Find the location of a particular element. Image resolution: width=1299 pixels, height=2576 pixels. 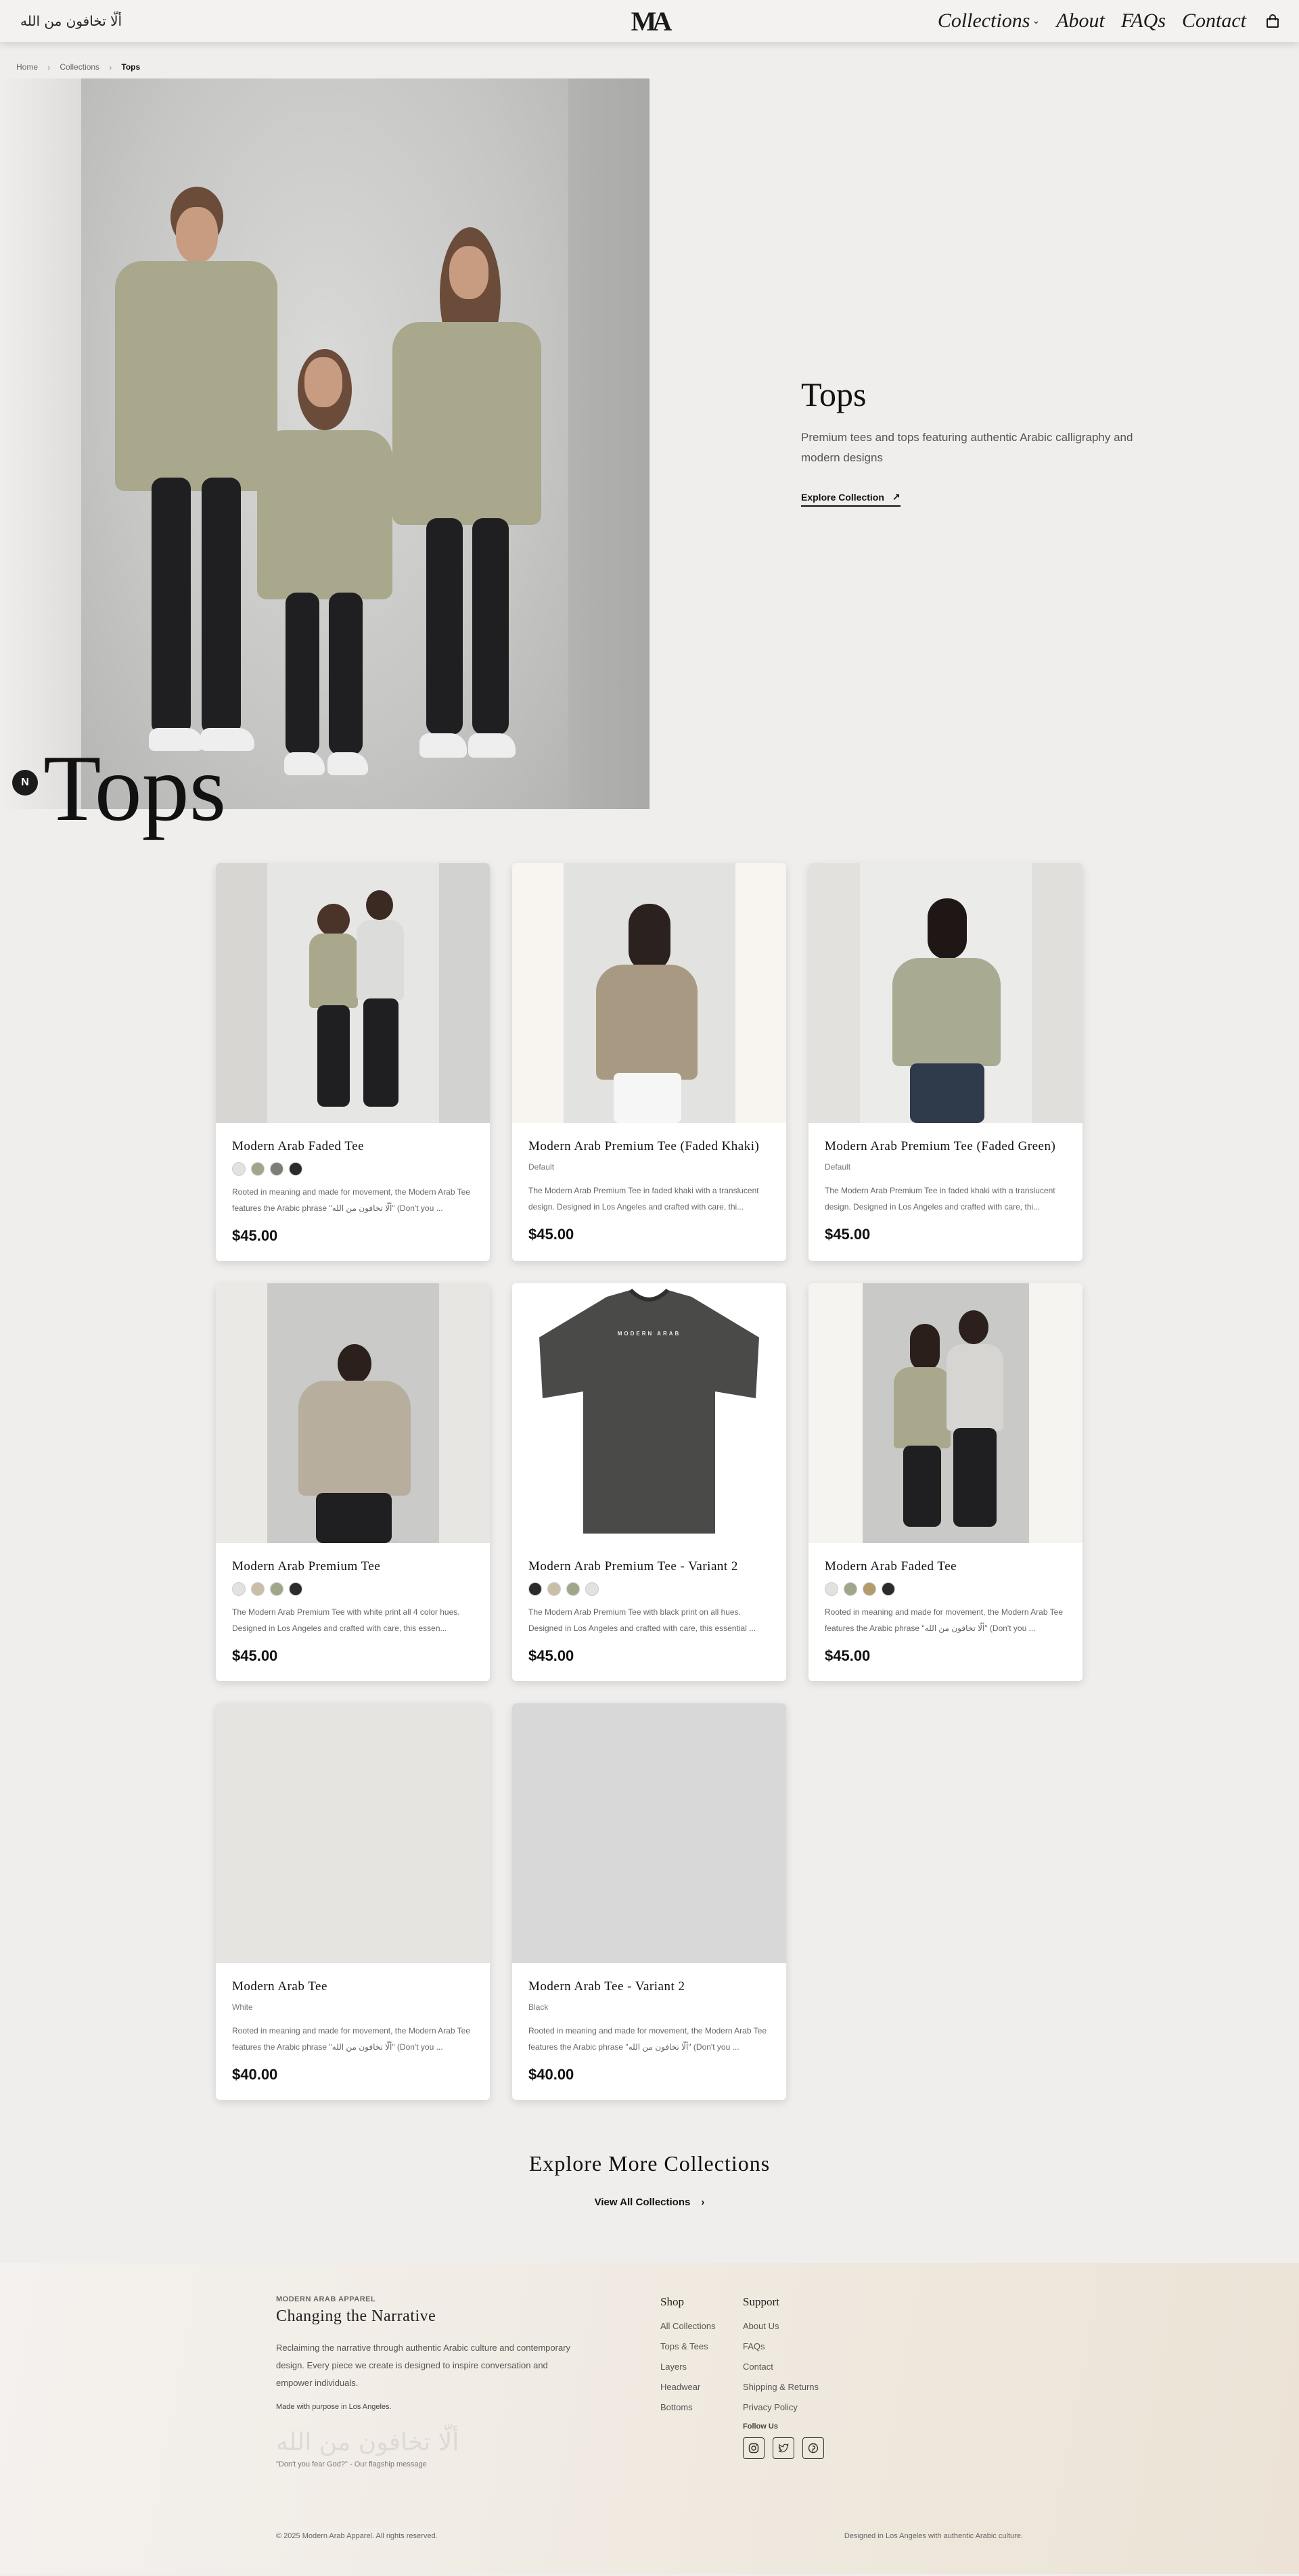

twitter-icon is located at coordinates (783, 2448).